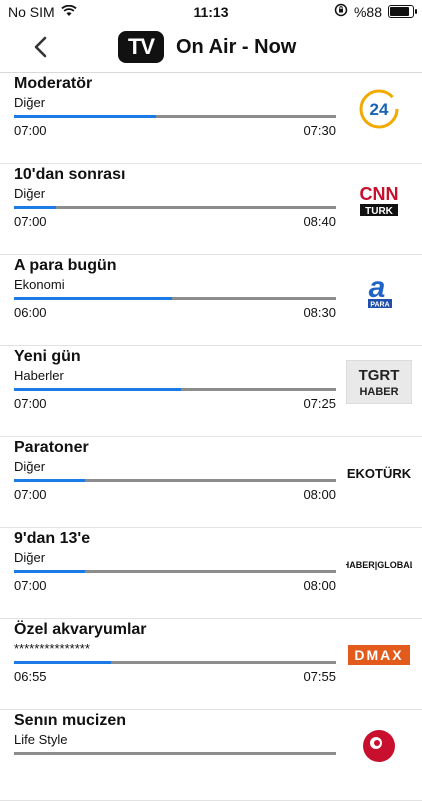  I want to click on channel-24-logo: 24, so click(379, 109).